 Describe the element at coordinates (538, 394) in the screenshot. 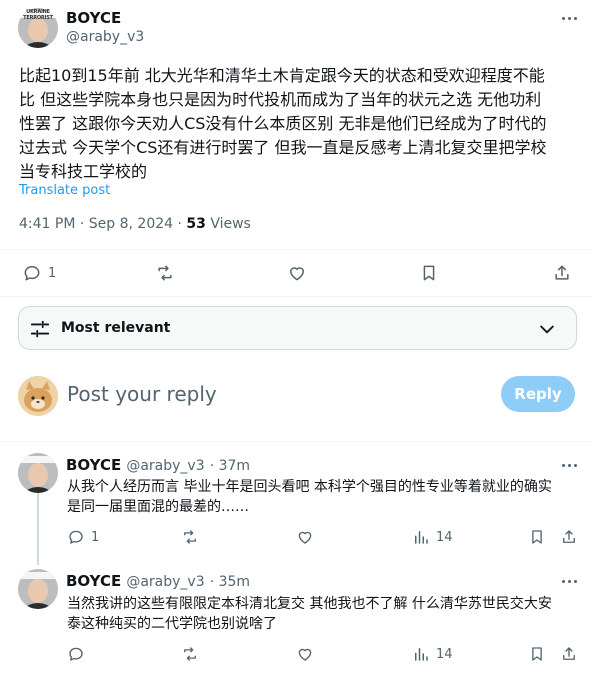

I see `reply-submit-button: Reply` at that location.